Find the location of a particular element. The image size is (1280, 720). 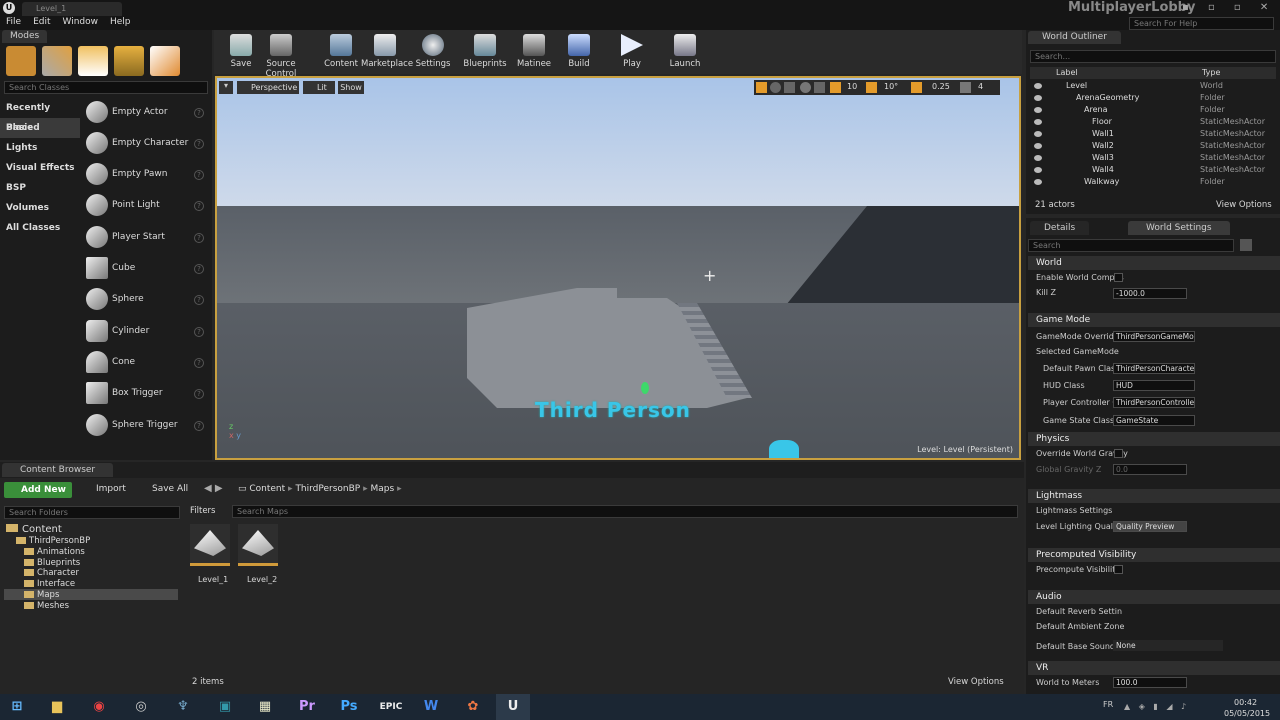

app-taskbar-icon: ▦ is located at coordinates (265, 707).